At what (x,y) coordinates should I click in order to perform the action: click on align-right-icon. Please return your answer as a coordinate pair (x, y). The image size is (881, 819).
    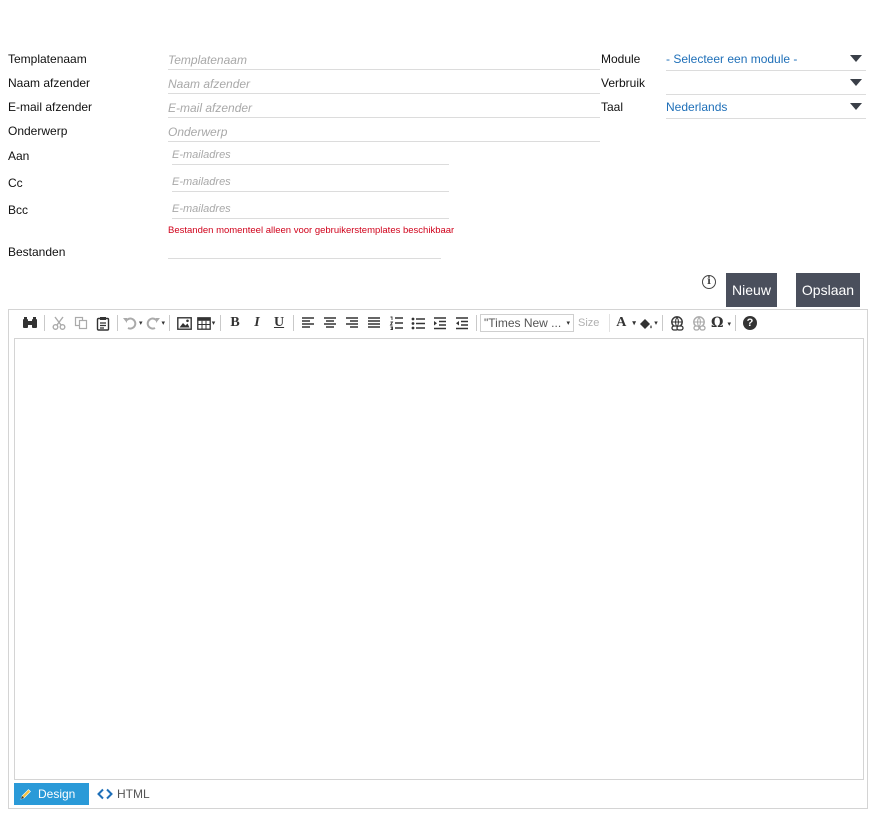
    Looking at the image, I should click on (352, 323).